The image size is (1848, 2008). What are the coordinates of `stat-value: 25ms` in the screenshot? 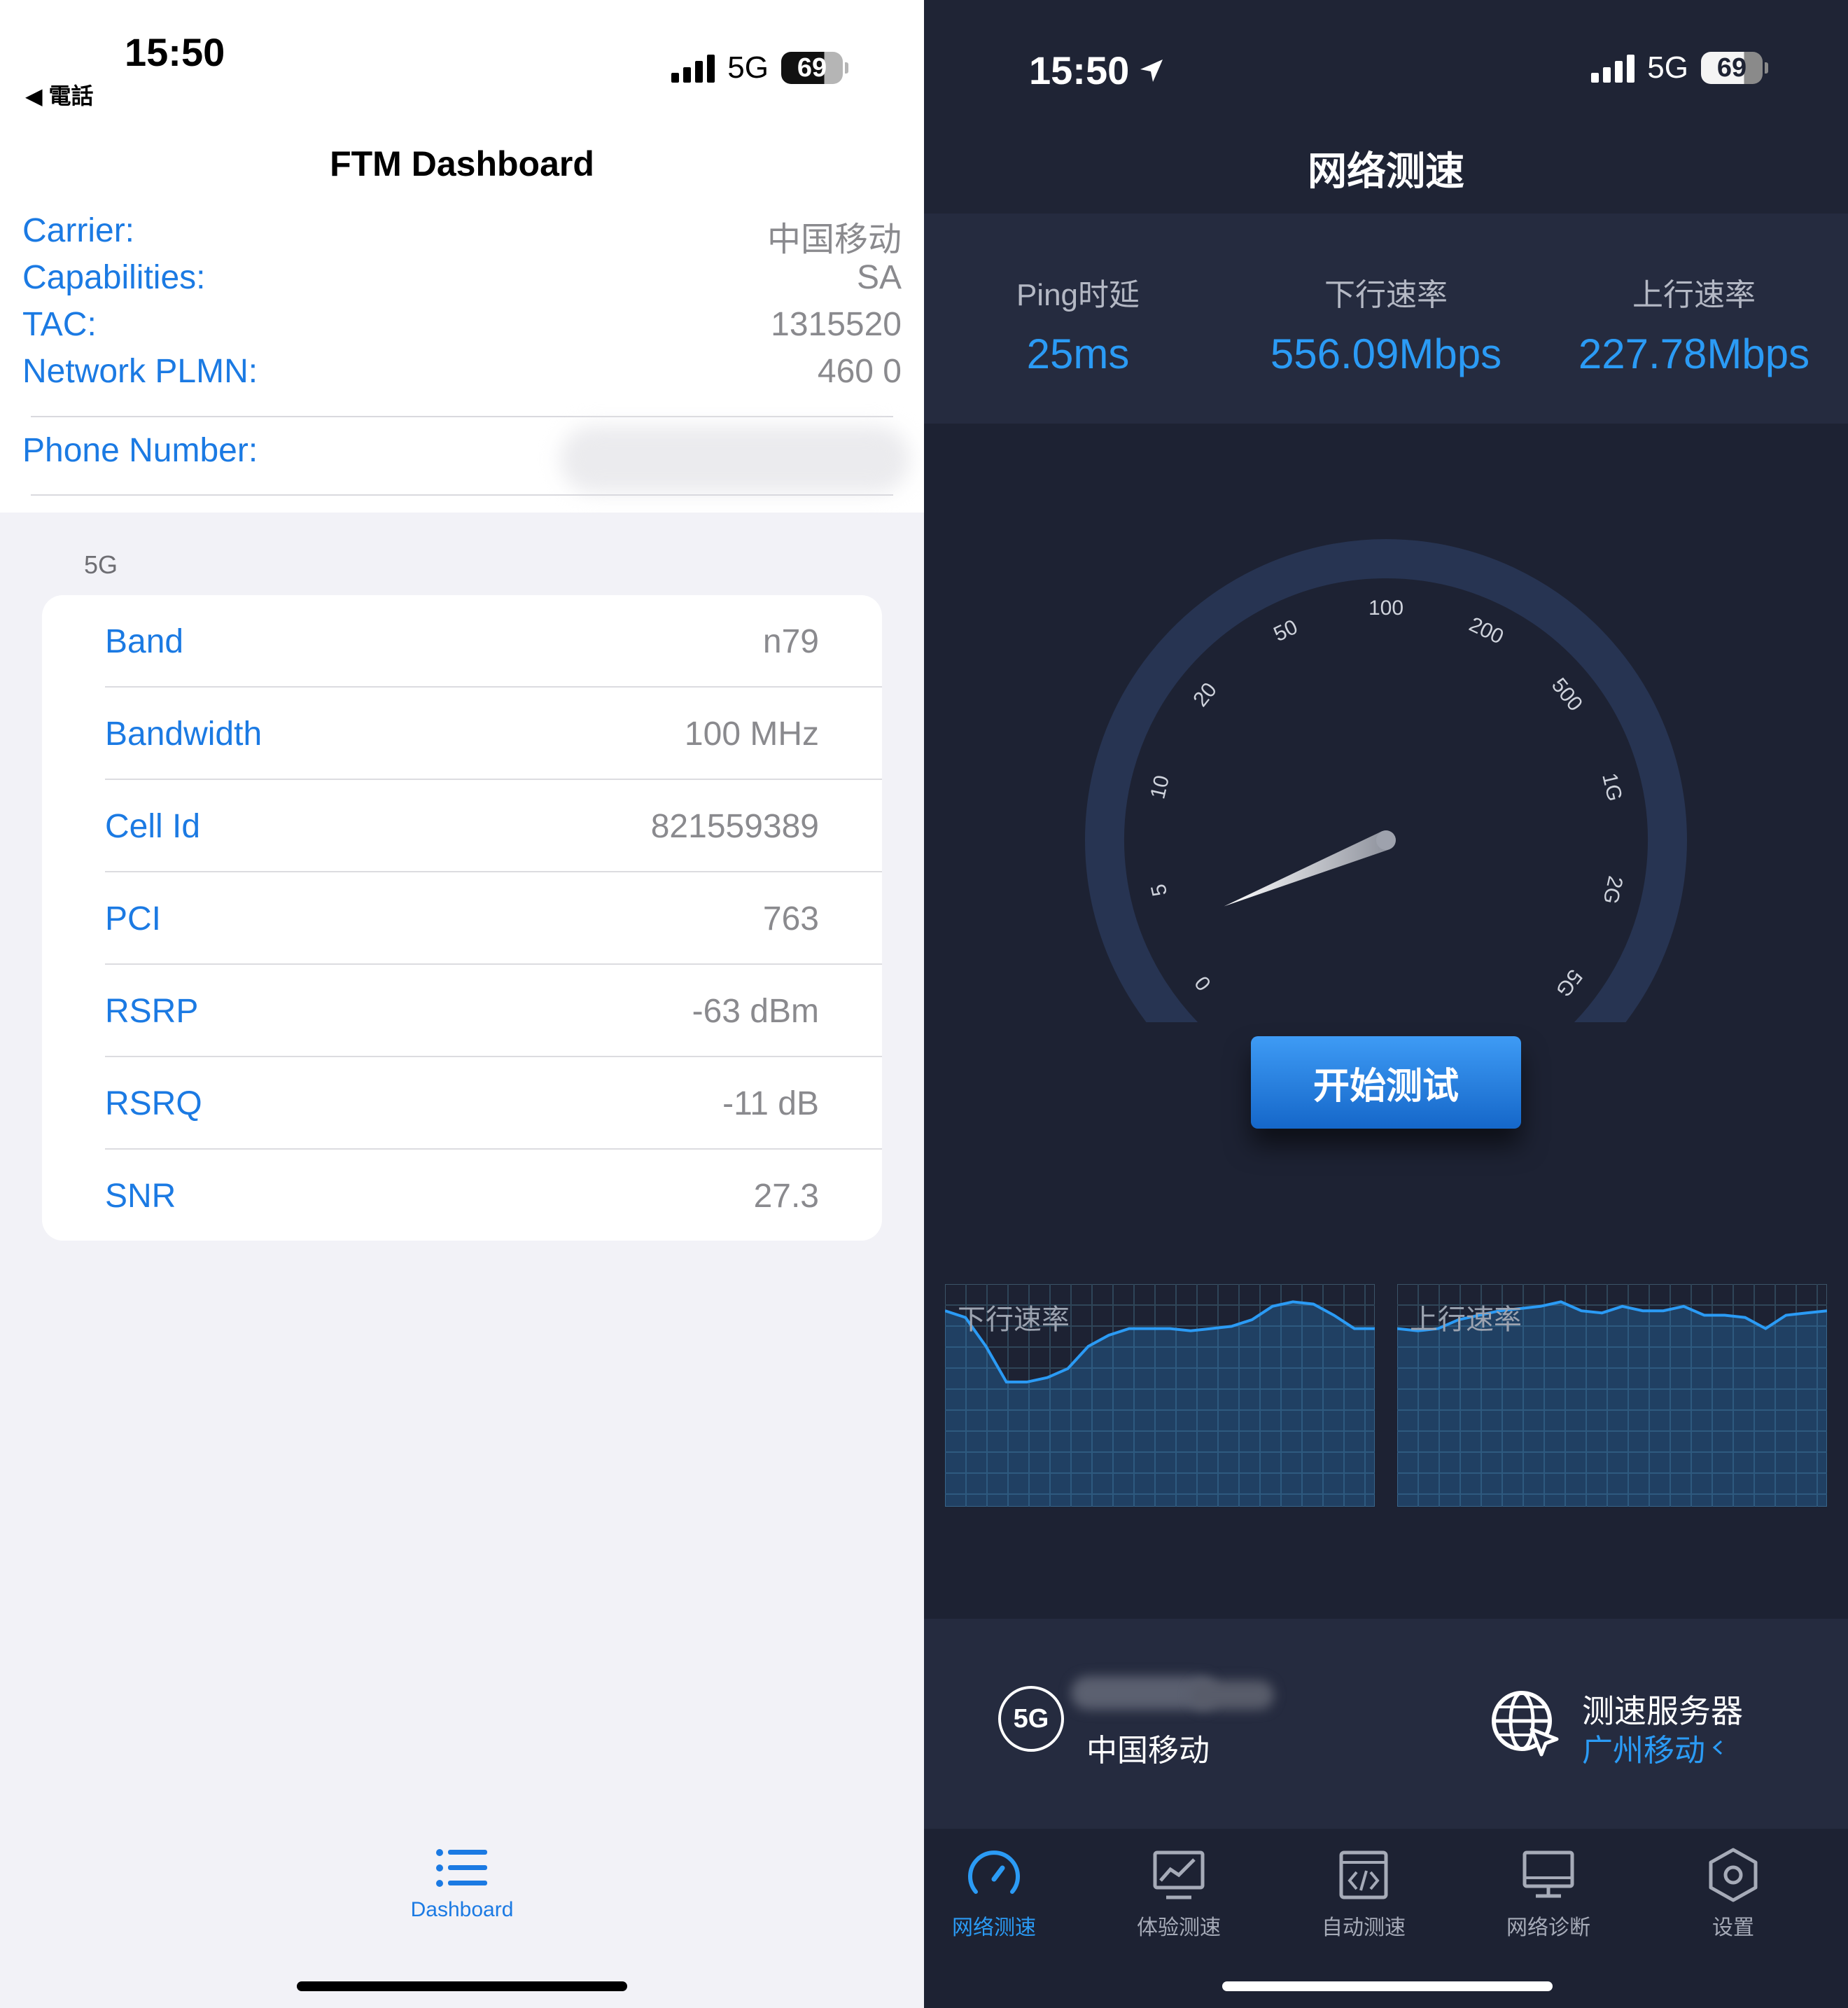 It's located at (1078, 354).